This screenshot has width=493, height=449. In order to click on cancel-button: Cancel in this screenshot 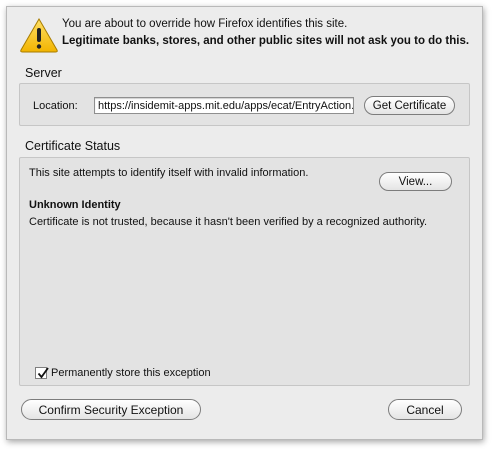, I will do `click(425, 409)`.